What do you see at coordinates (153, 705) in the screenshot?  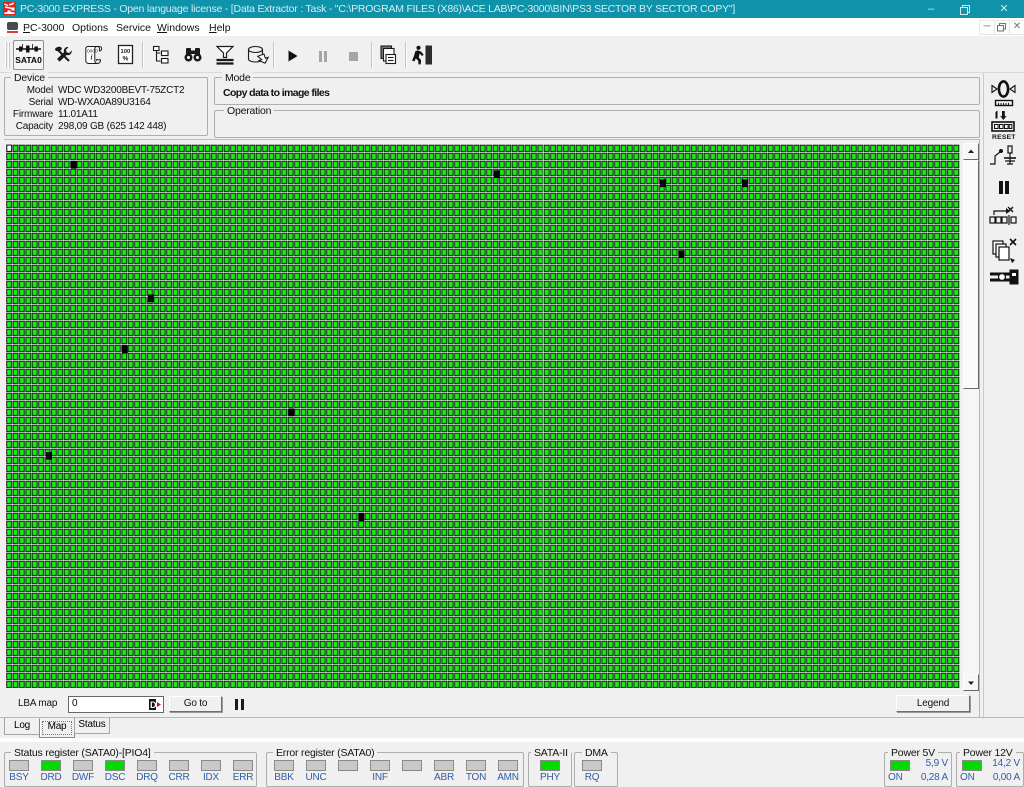 I see `svg-text: D` at bounding box center [153, 705].